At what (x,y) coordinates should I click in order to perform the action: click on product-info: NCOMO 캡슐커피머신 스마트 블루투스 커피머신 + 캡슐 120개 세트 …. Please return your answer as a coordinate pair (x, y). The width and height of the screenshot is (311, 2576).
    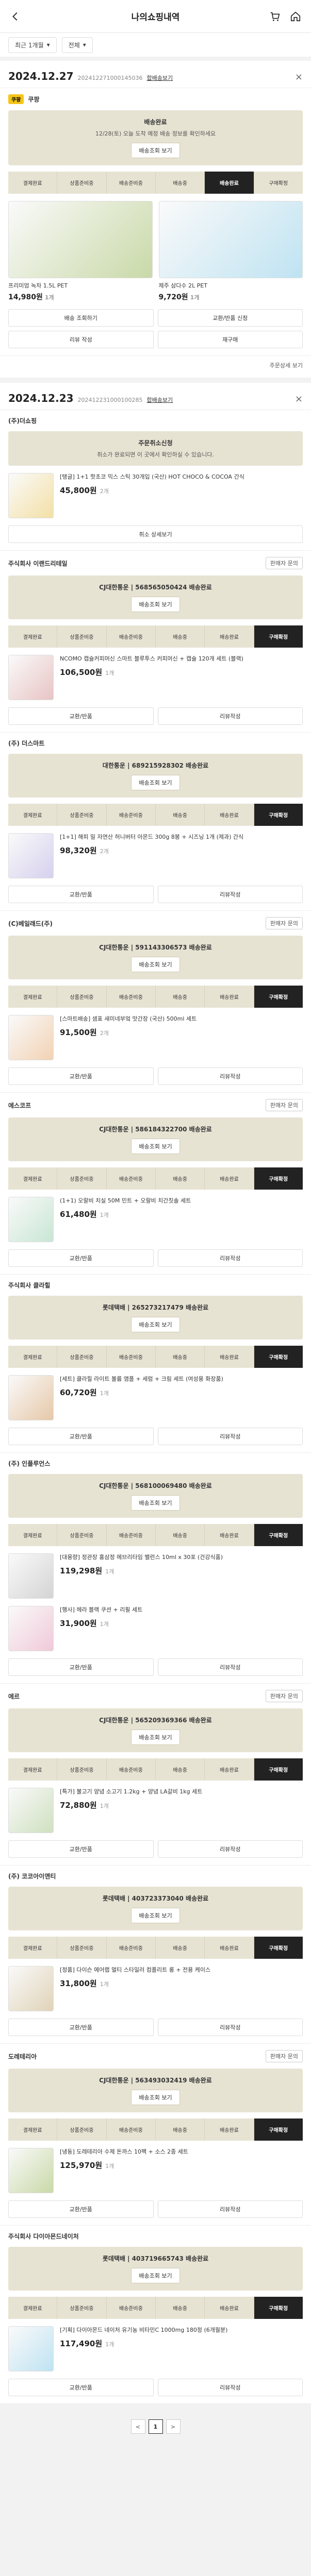
    Looking at the image, I should click on (151, 677).